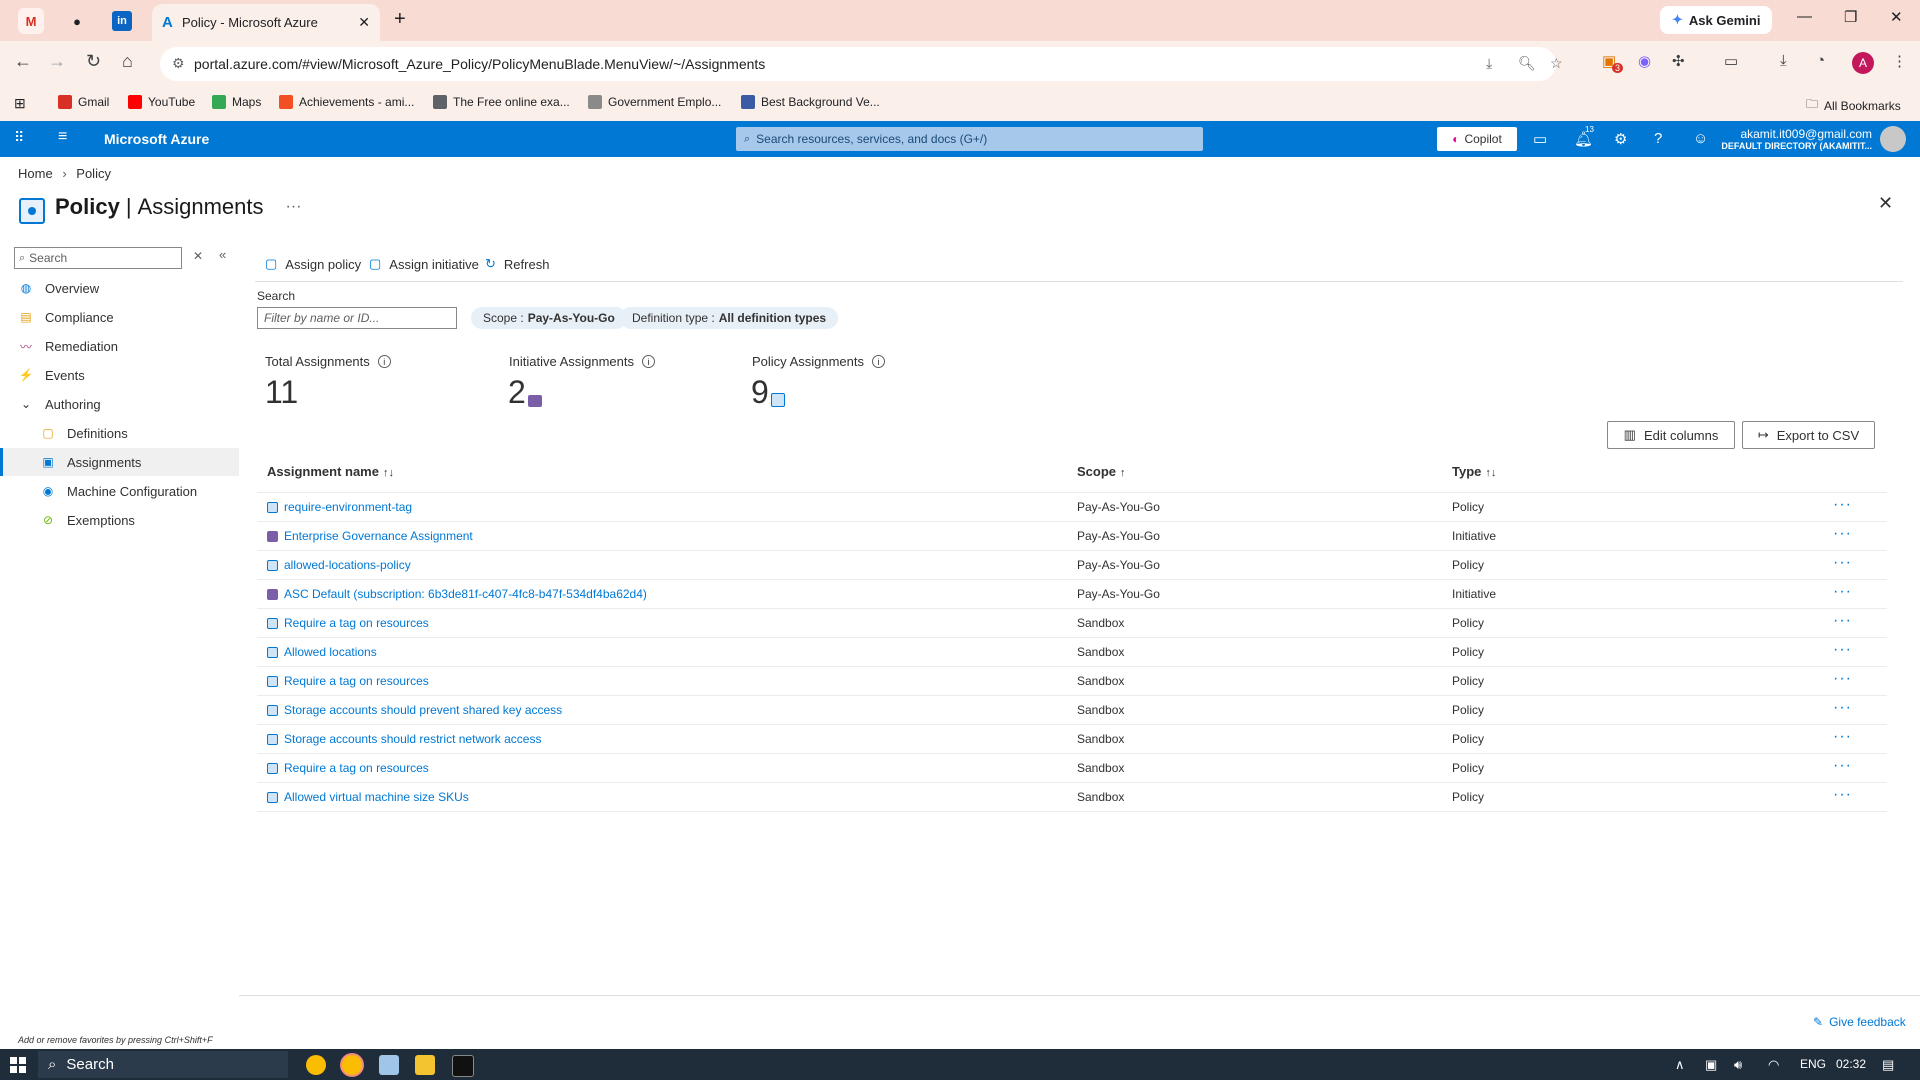 Image resolution: width=1920 pixels, height=1080 pixels. Describe the element at coordinates (729, 318) in the screenshot. I see `definition-type-filter-pill: Definition type : All definition types` at that location.